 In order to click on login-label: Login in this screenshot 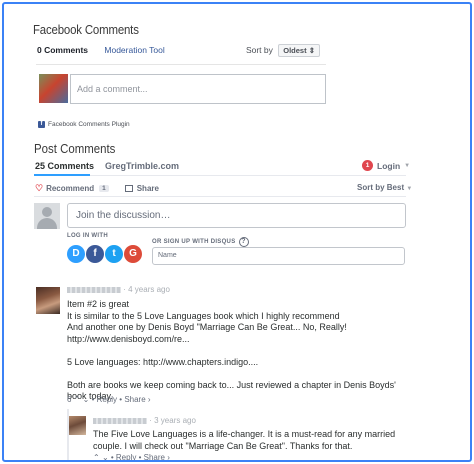, I will do `click(389, 165)`.